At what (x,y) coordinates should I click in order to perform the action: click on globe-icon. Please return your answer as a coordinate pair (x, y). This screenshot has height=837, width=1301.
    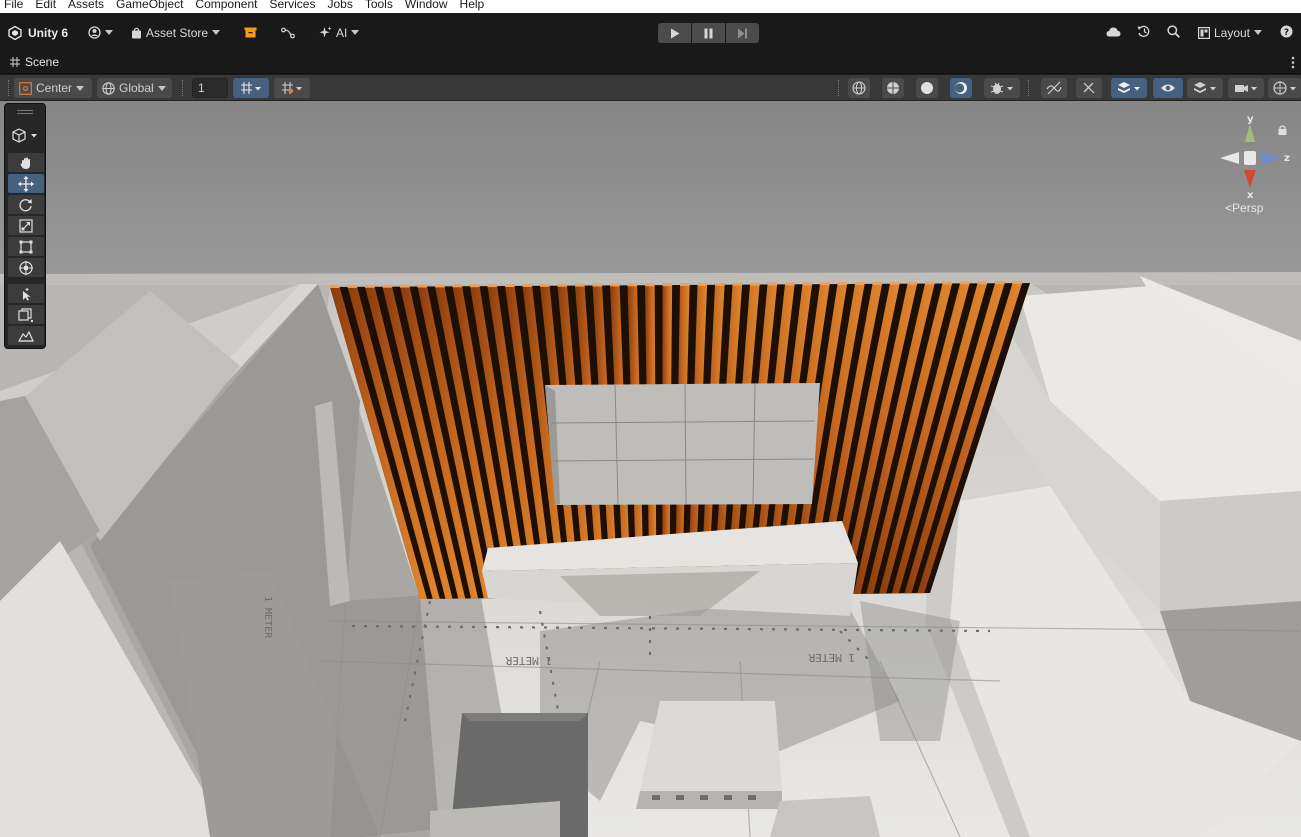
    Looking at the image, I should click on (108, 88).